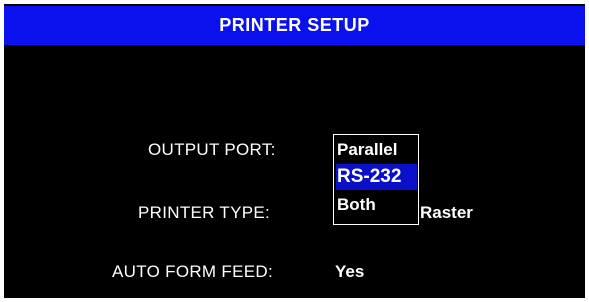 This screenshot has width=589, height=302. What do you see at coordinates (376, 150) in the screenshot?
I see `dropdown-option-parallel: Parallel` at bounding box center [376, 150].